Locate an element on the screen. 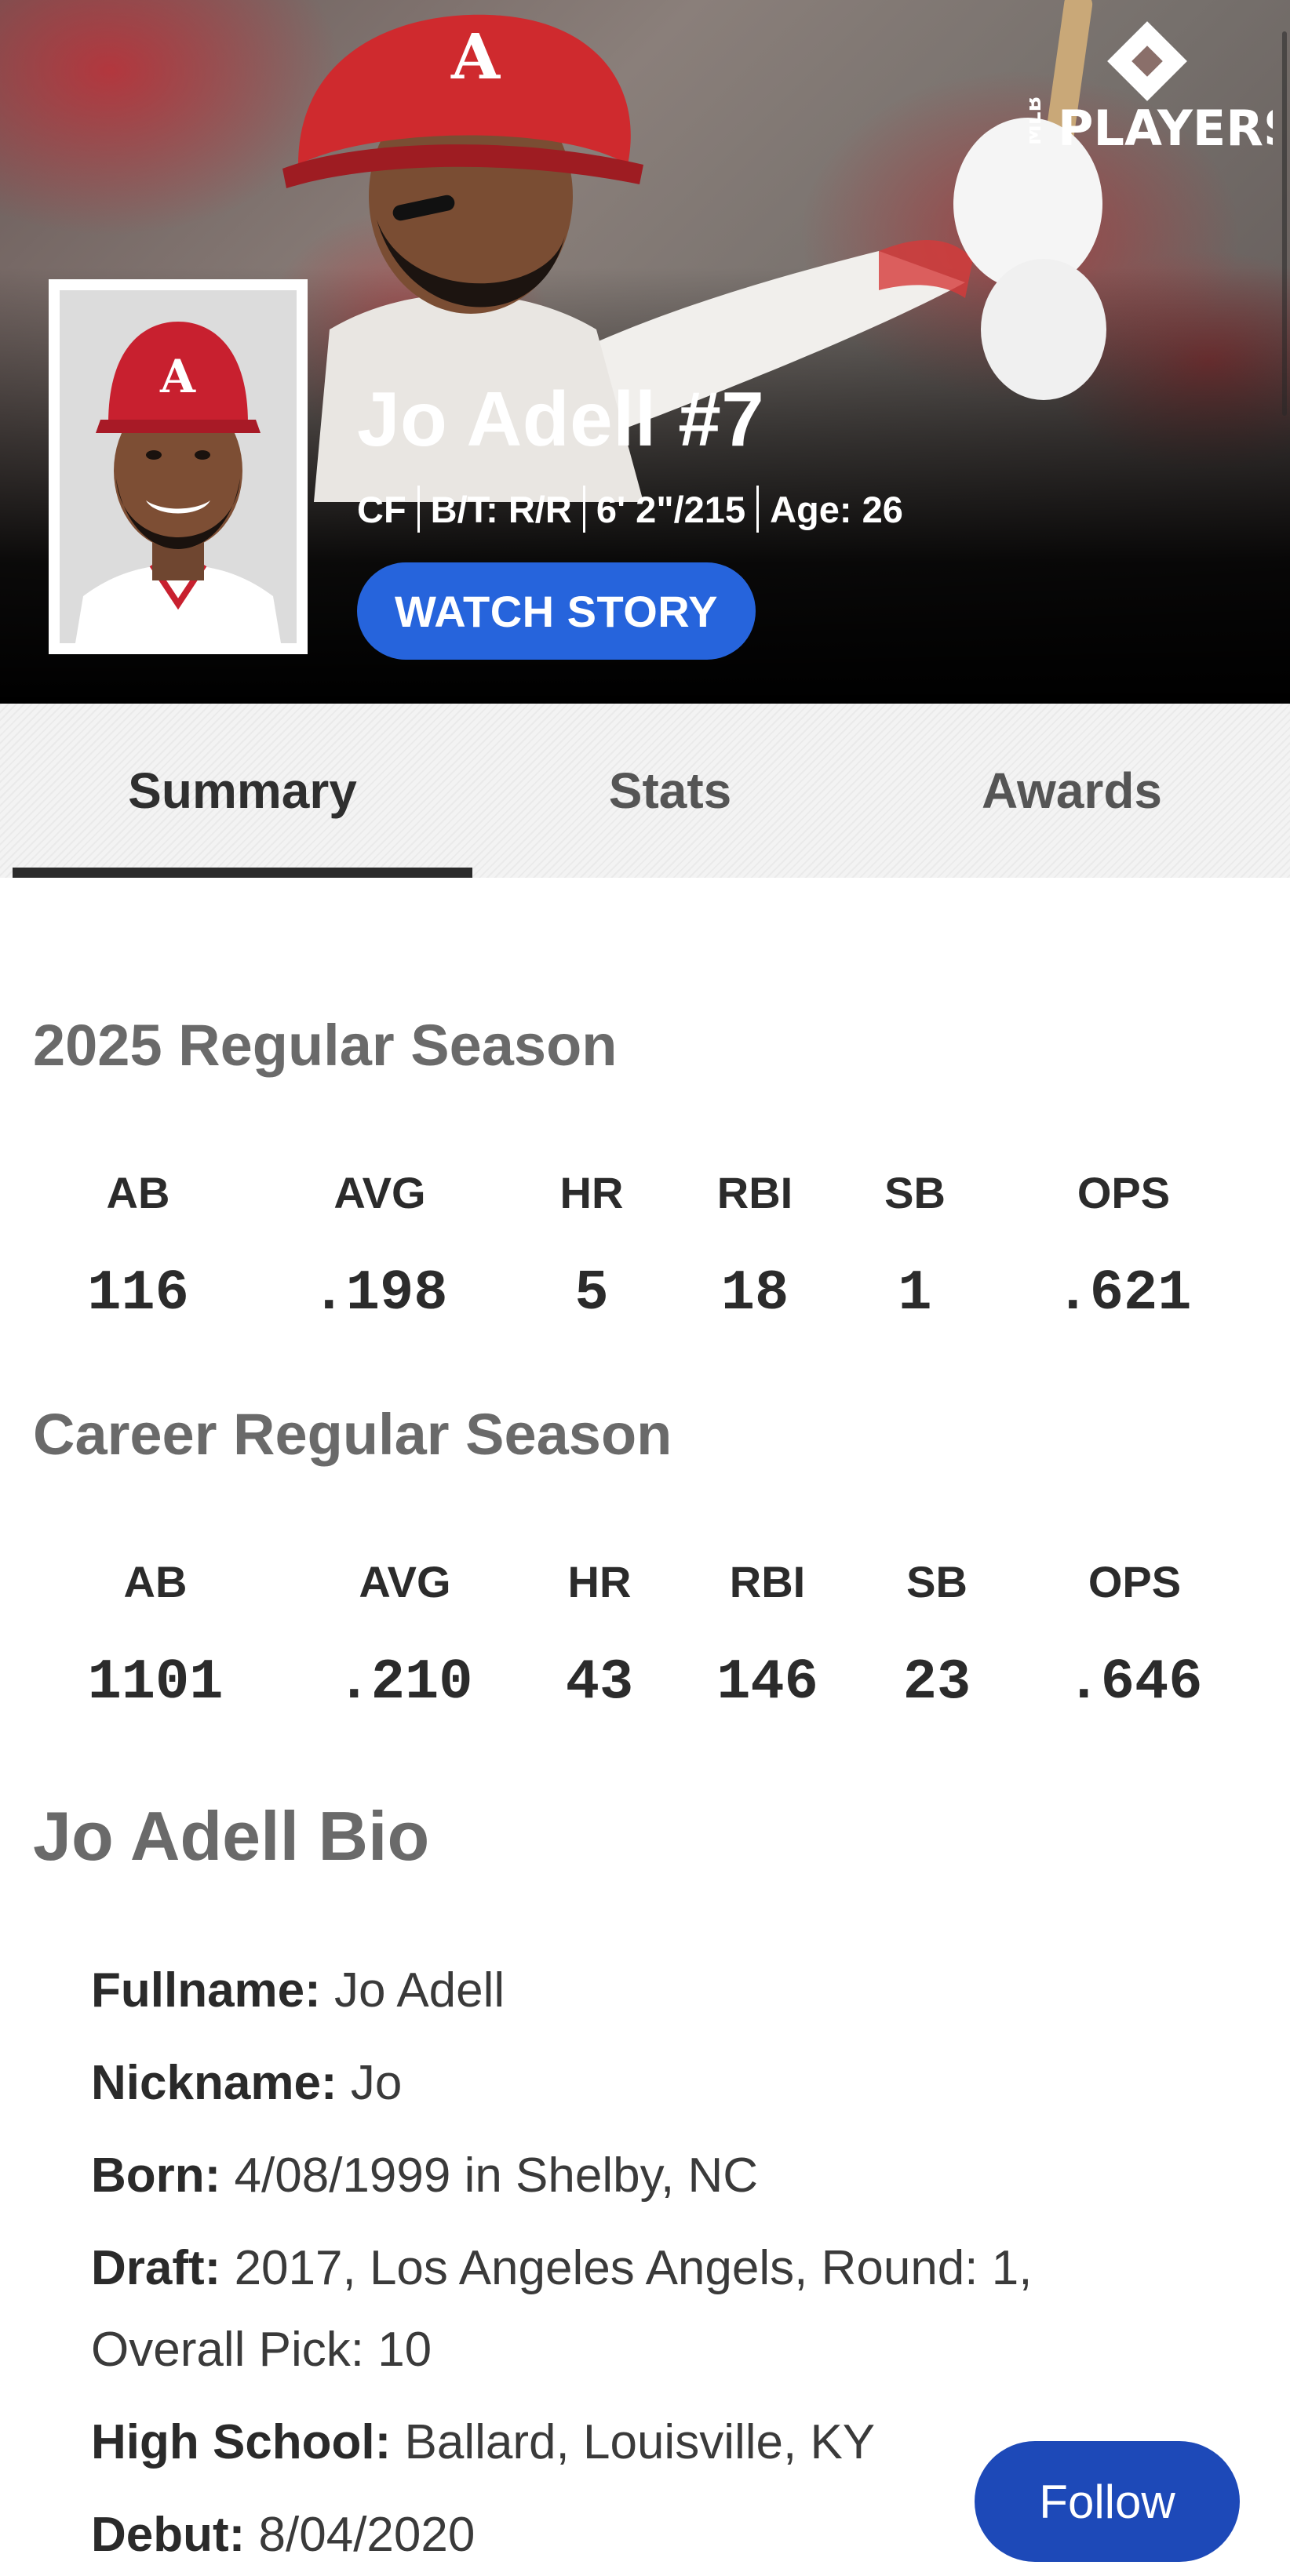 This screenshot has width=1290, height=2576. tab-stats: Stats is located at coordinates (670, 791).